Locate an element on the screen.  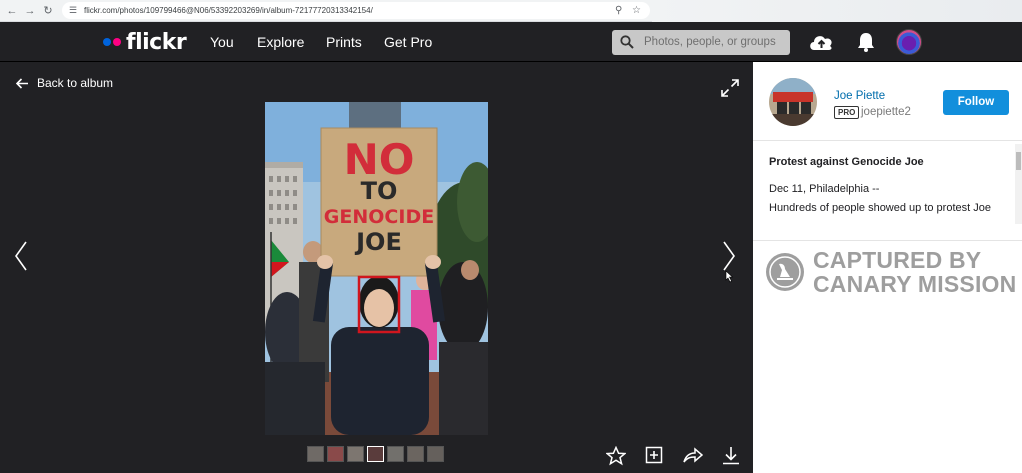
photo-title: Protest against Genocide Joe is located at coordinates (846, 162).